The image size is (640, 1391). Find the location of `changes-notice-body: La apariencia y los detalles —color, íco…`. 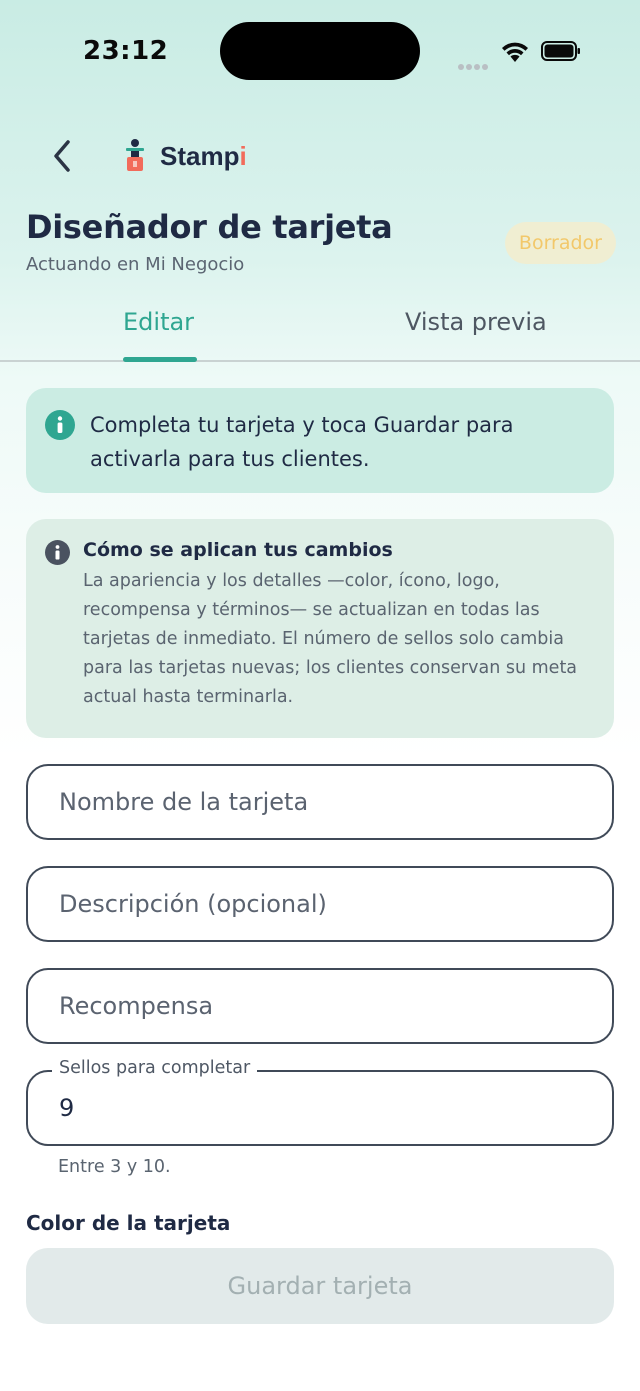

changes-notice-body: La apariencia y los detalles —color, íco… is located at coordinates (330, 639).